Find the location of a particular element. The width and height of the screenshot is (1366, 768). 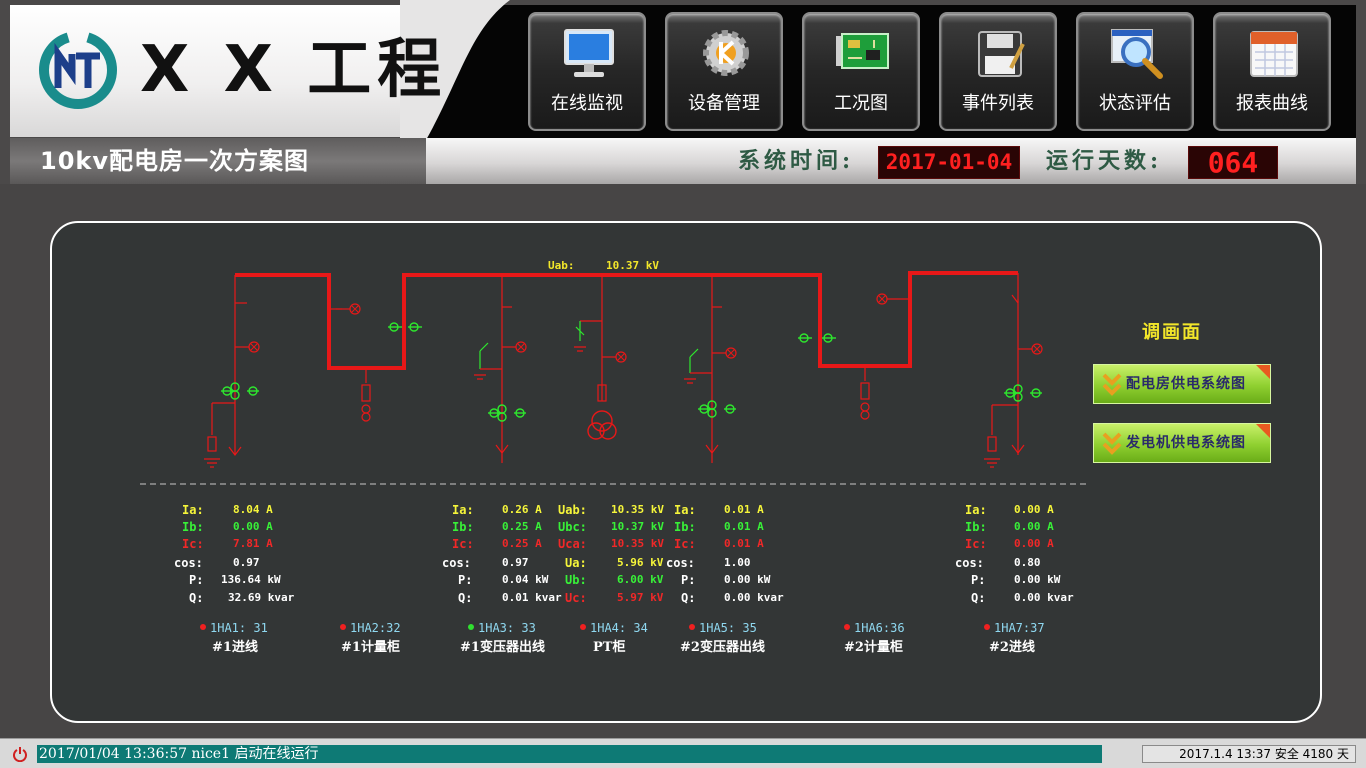

feeder-code-5: 1HA5: 35 is located at coordinates (723, 628).